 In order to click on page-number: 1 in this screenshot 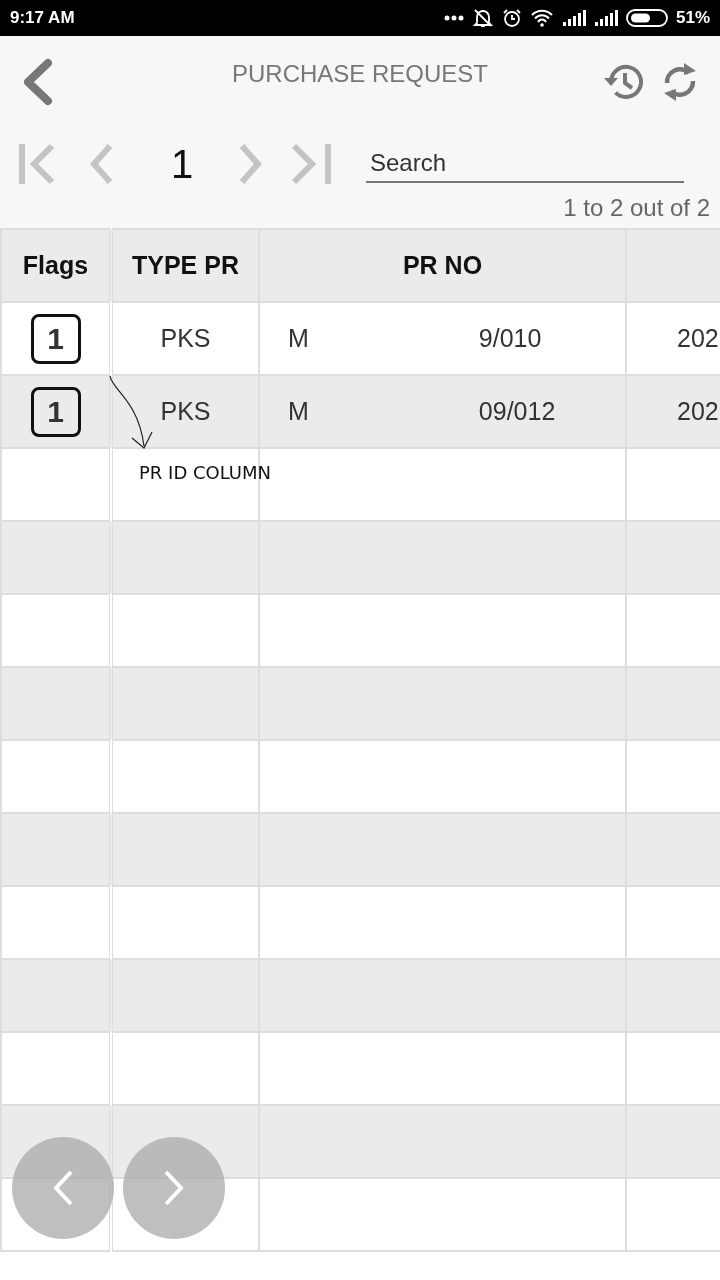, I will do `click(182, 164)`.